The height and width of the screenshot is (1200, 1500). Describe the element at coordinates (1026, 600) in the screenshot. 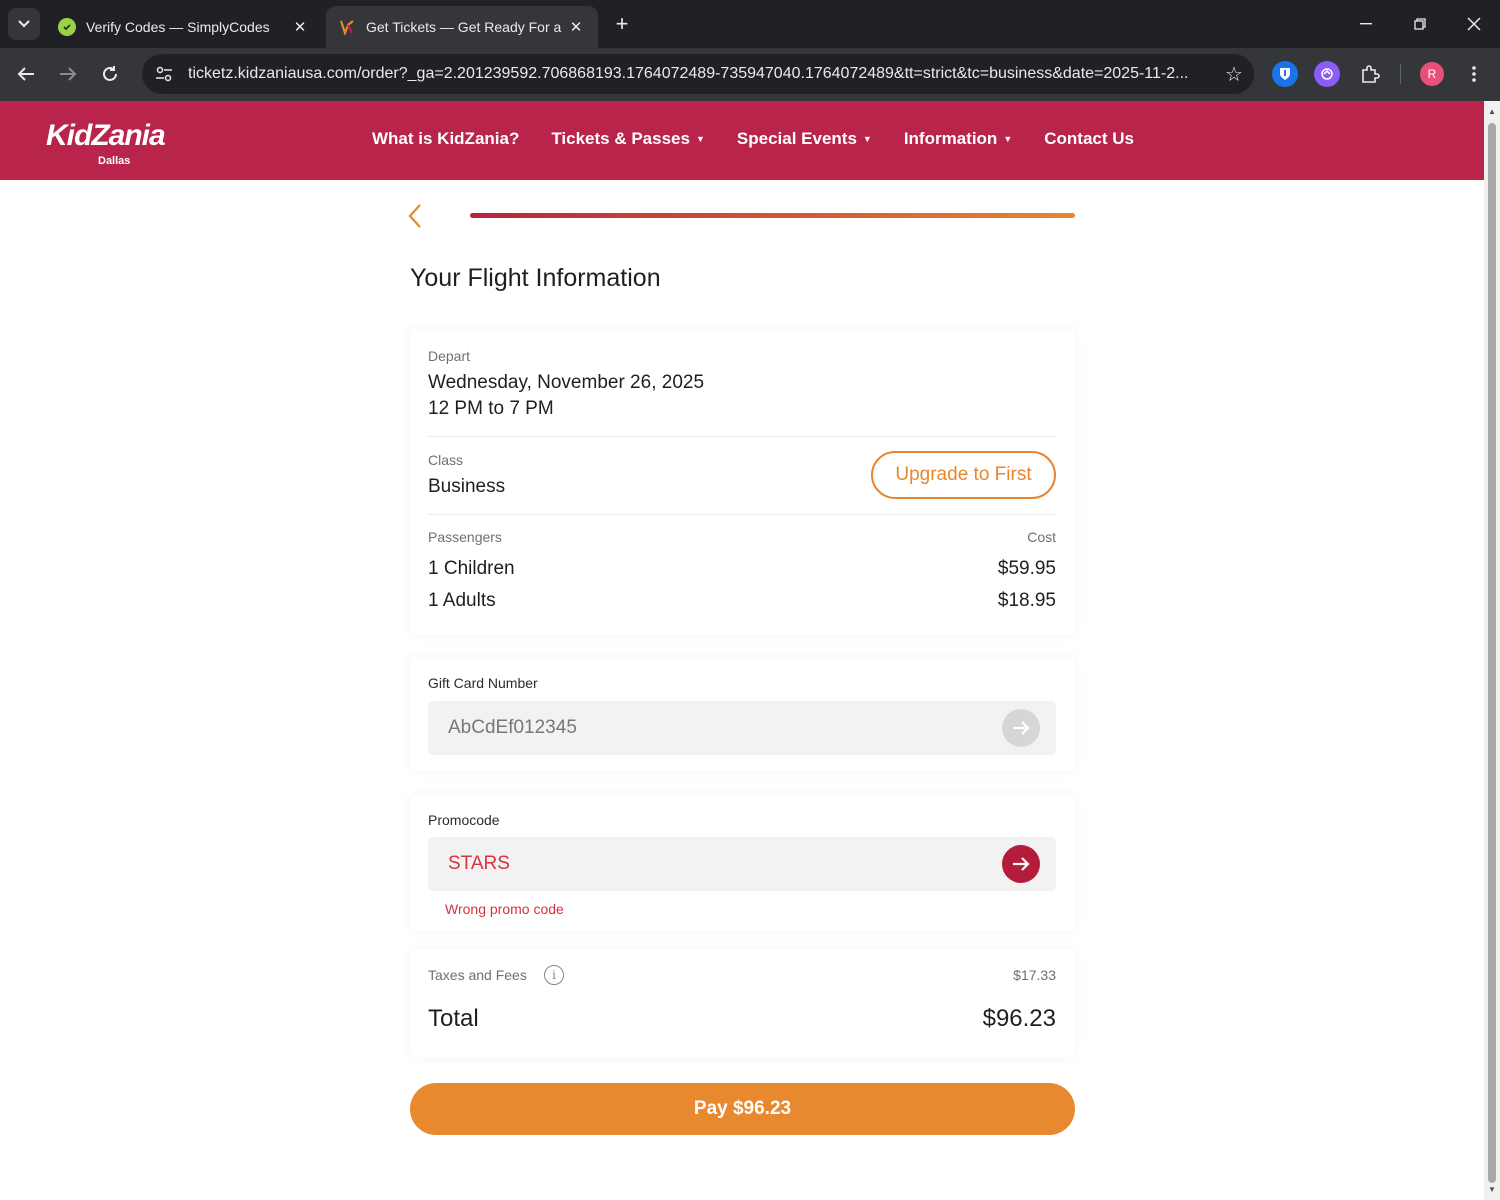

I see `cost-adults: $18.95` at that location.